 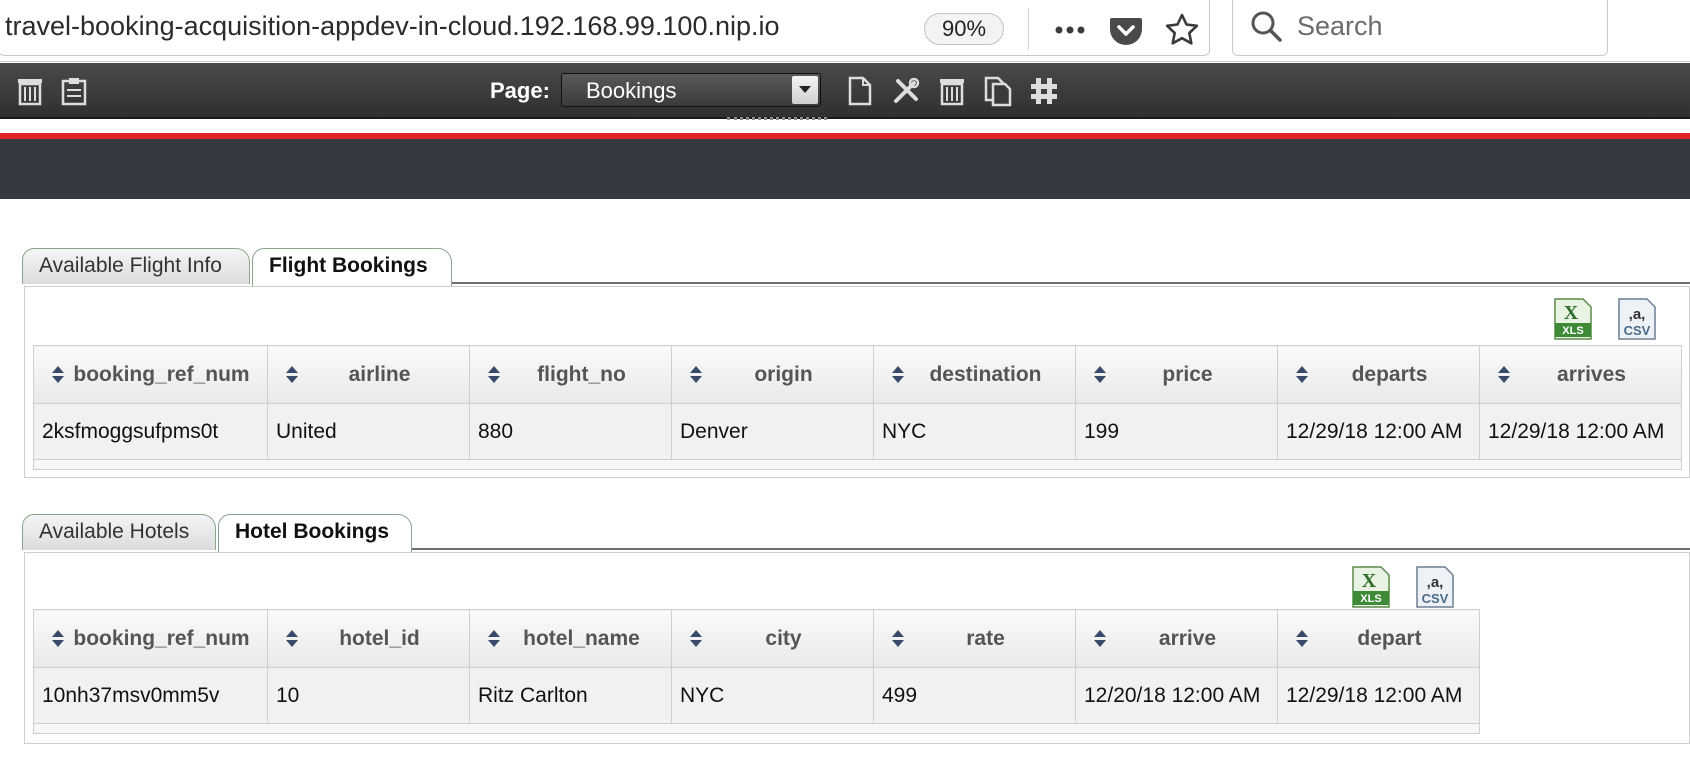 I want to click on column-header-arrives: arrives, so click(x=1580, y=374).